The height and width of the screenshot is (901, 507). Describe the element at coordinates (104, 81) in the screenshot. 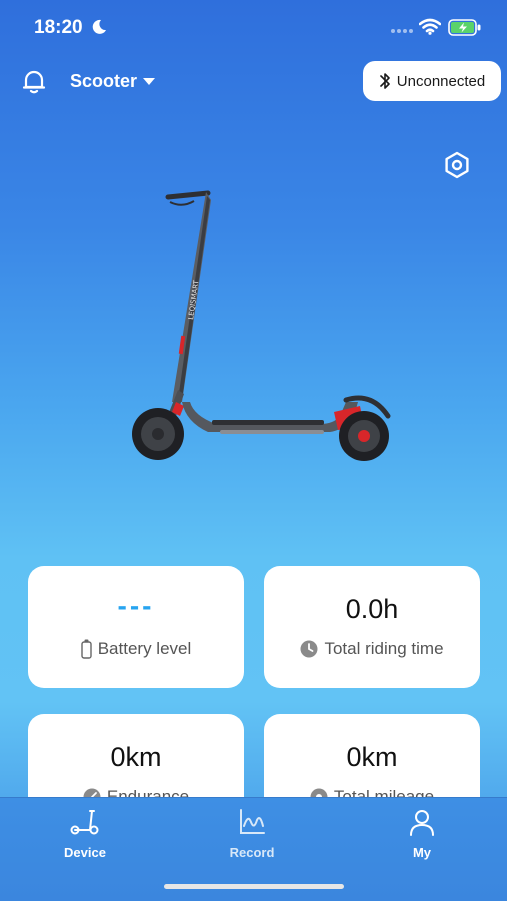

I see `device-name: Scooter` at that location.